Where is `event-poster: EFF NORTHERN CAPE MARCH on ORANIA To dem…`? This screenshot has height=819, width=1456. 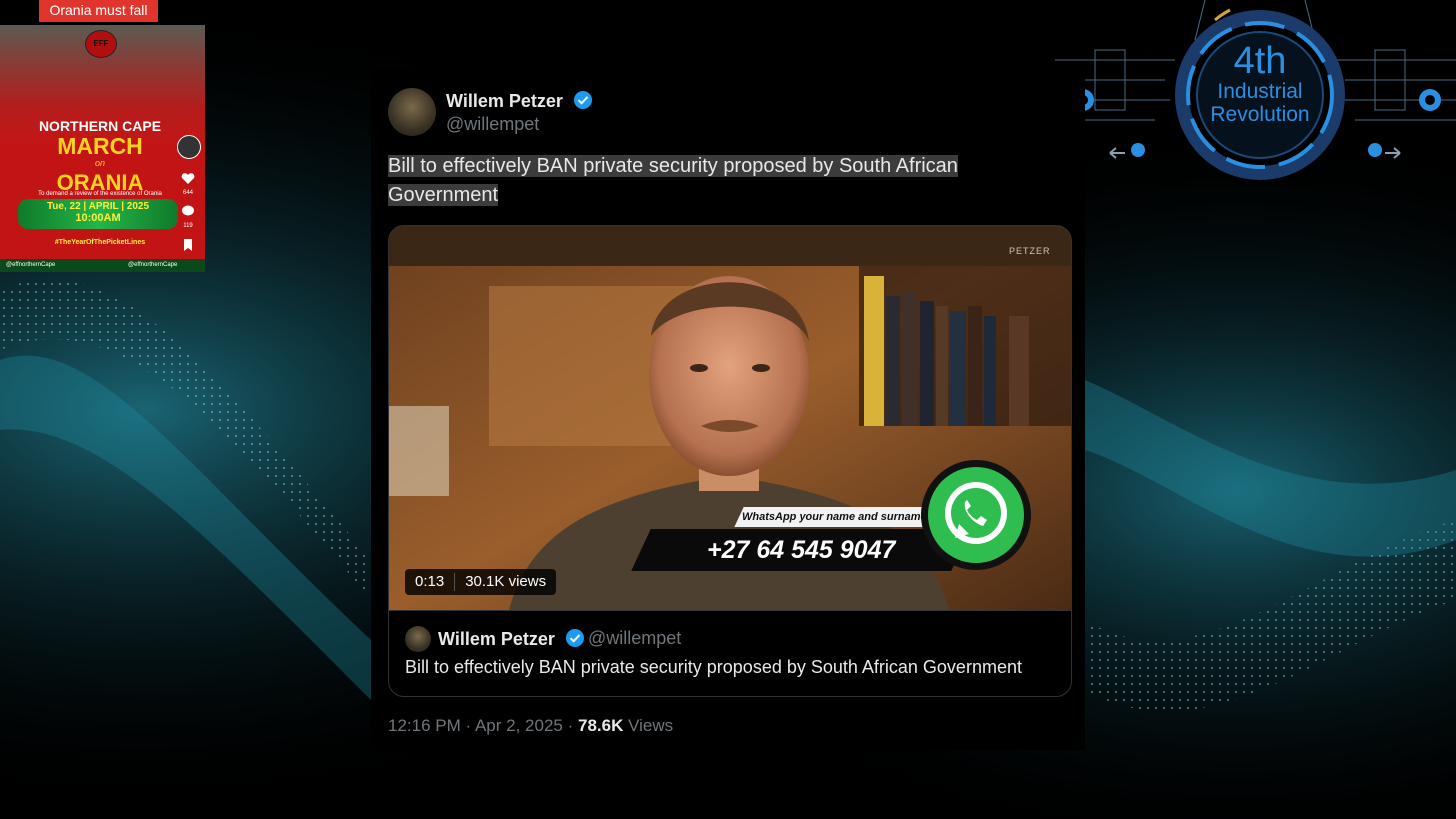
event-poster: EFF NORTHERN CAPE MARCH on ORANIA To dem… is located at coordinates (102, 148).